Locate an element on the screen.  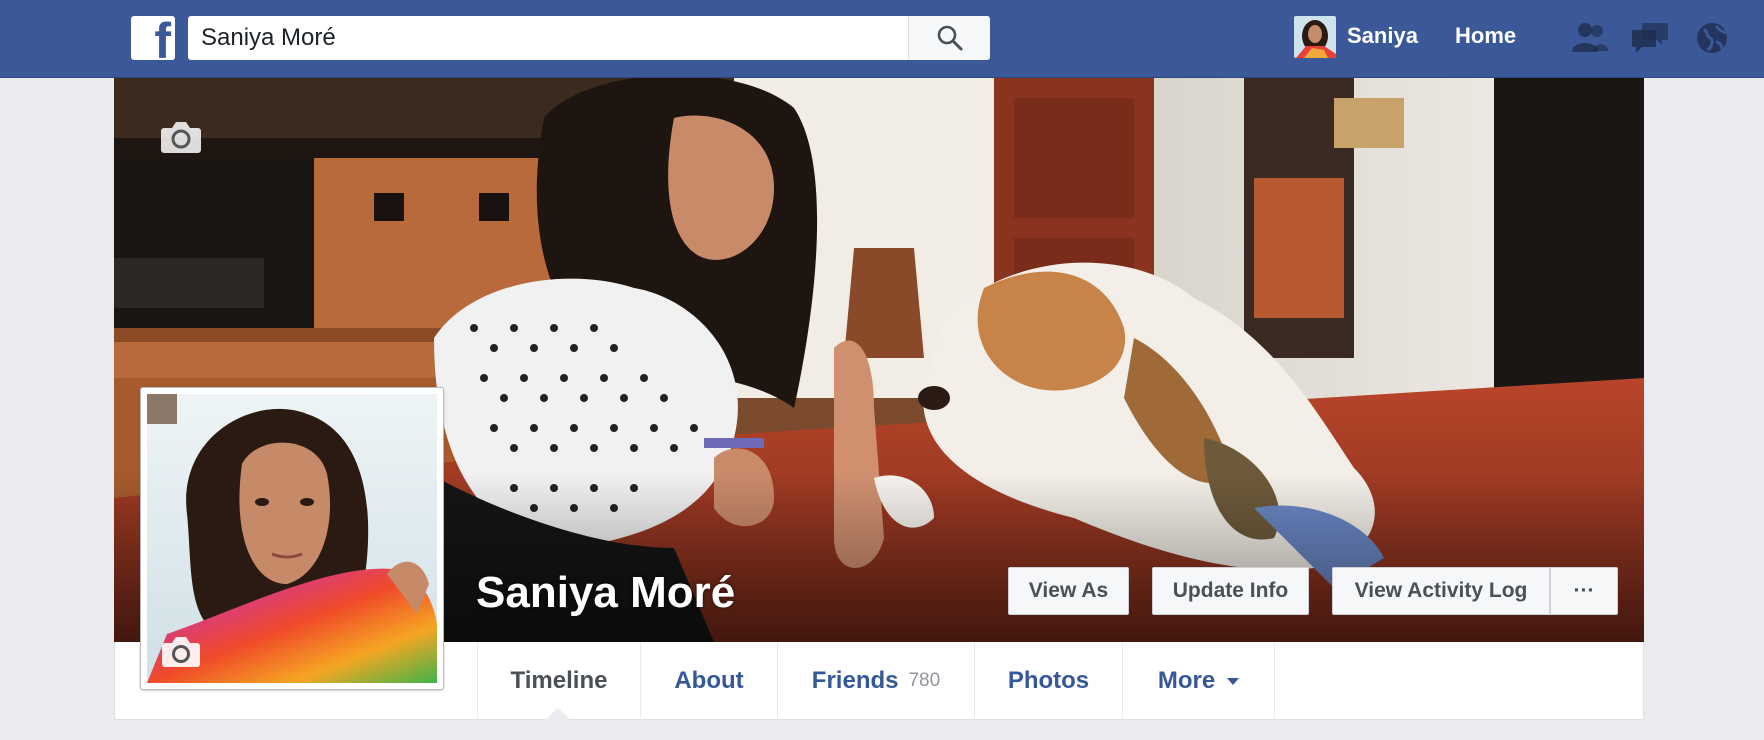
tab-photos: Photos is located at coordinates (1049, 681).